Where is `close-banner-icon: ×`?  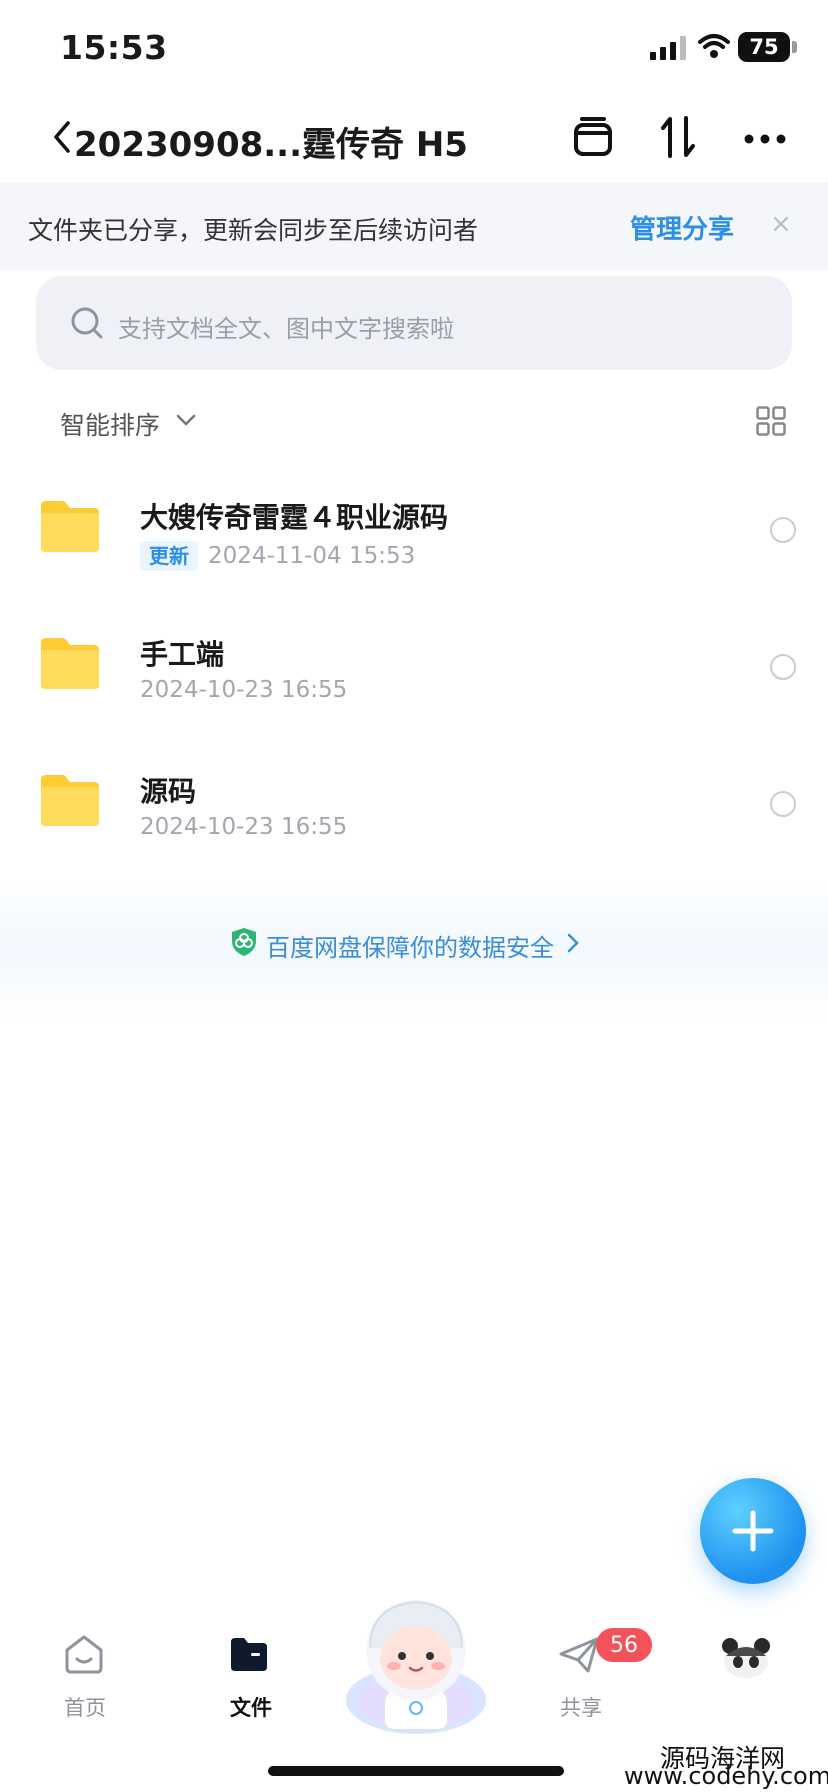
close-banner-icon: × is located at coordinates (781, 224).